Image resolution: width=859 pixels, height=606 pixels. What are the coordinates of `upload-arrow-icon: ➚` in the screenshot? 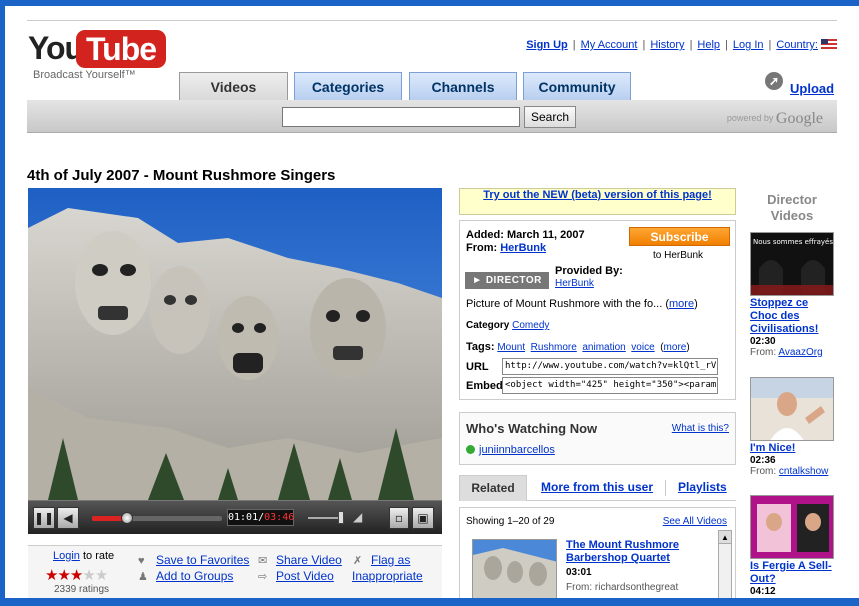 It's located at (774, 81).